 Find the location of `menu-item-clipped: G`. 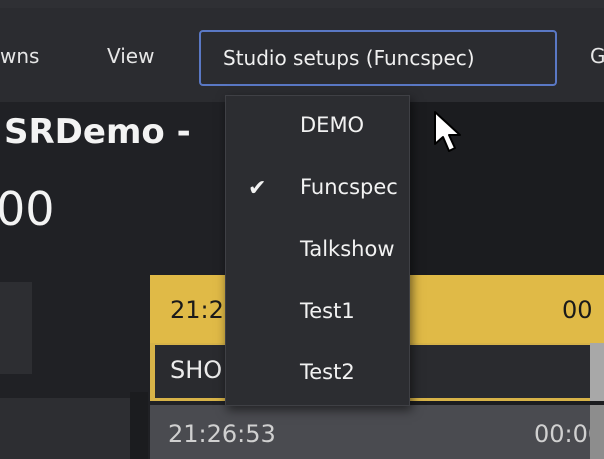

menu-item-clipped: G is located at coordinates (597, 56).